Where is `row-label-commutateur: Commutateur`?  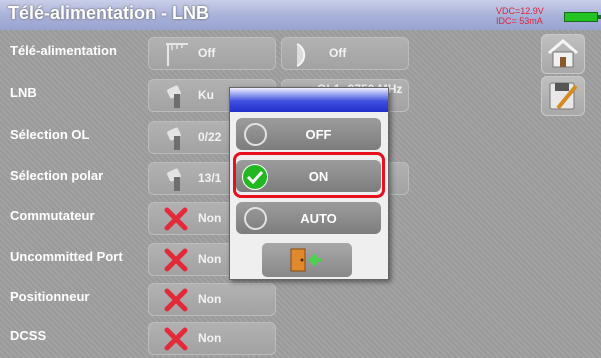
row-label-commutateur: Commutateur is located at coordinates (52, 215).